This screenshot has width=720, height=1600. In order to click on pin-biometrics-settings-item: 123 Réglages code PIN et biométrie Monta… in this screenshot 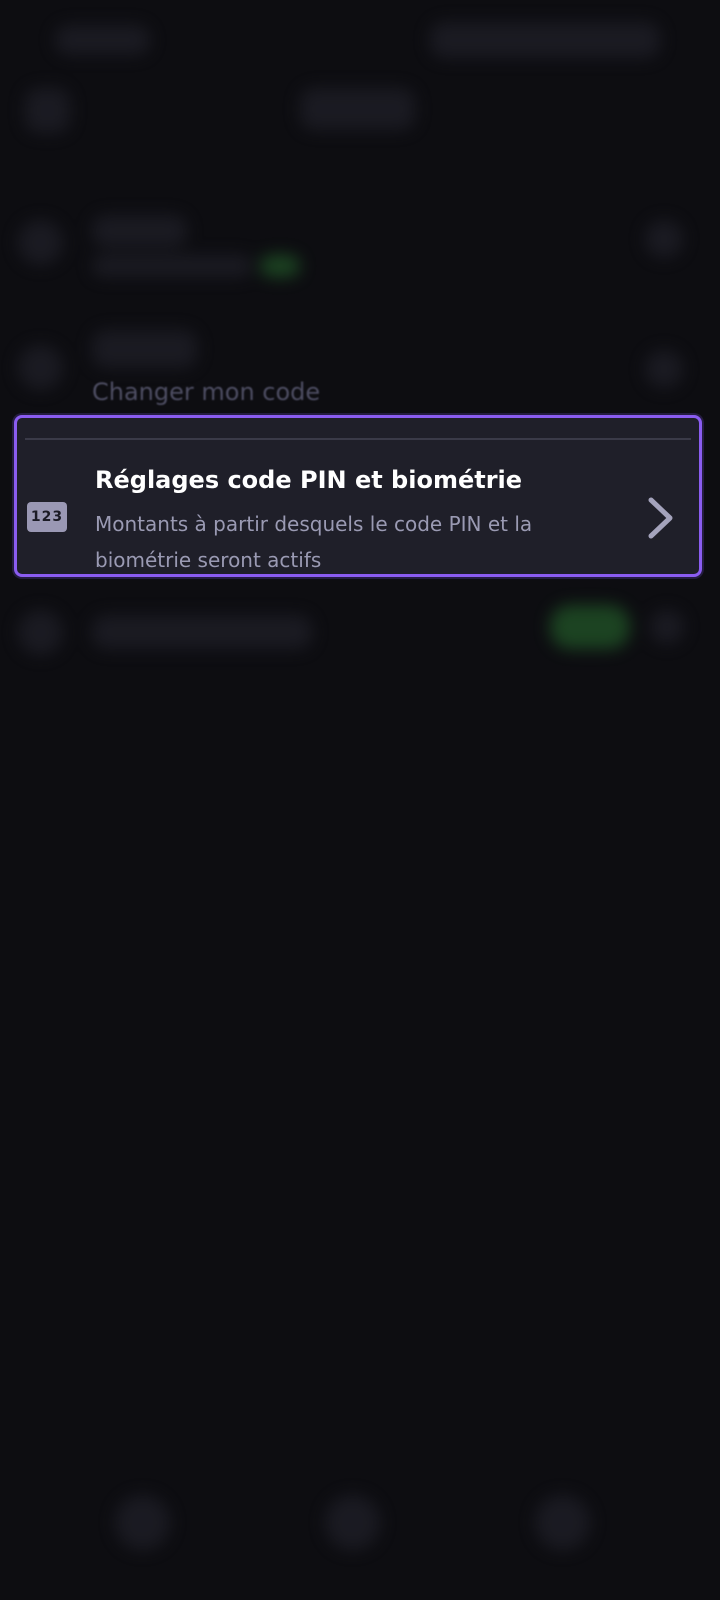, I will do `click(358, 496)`.